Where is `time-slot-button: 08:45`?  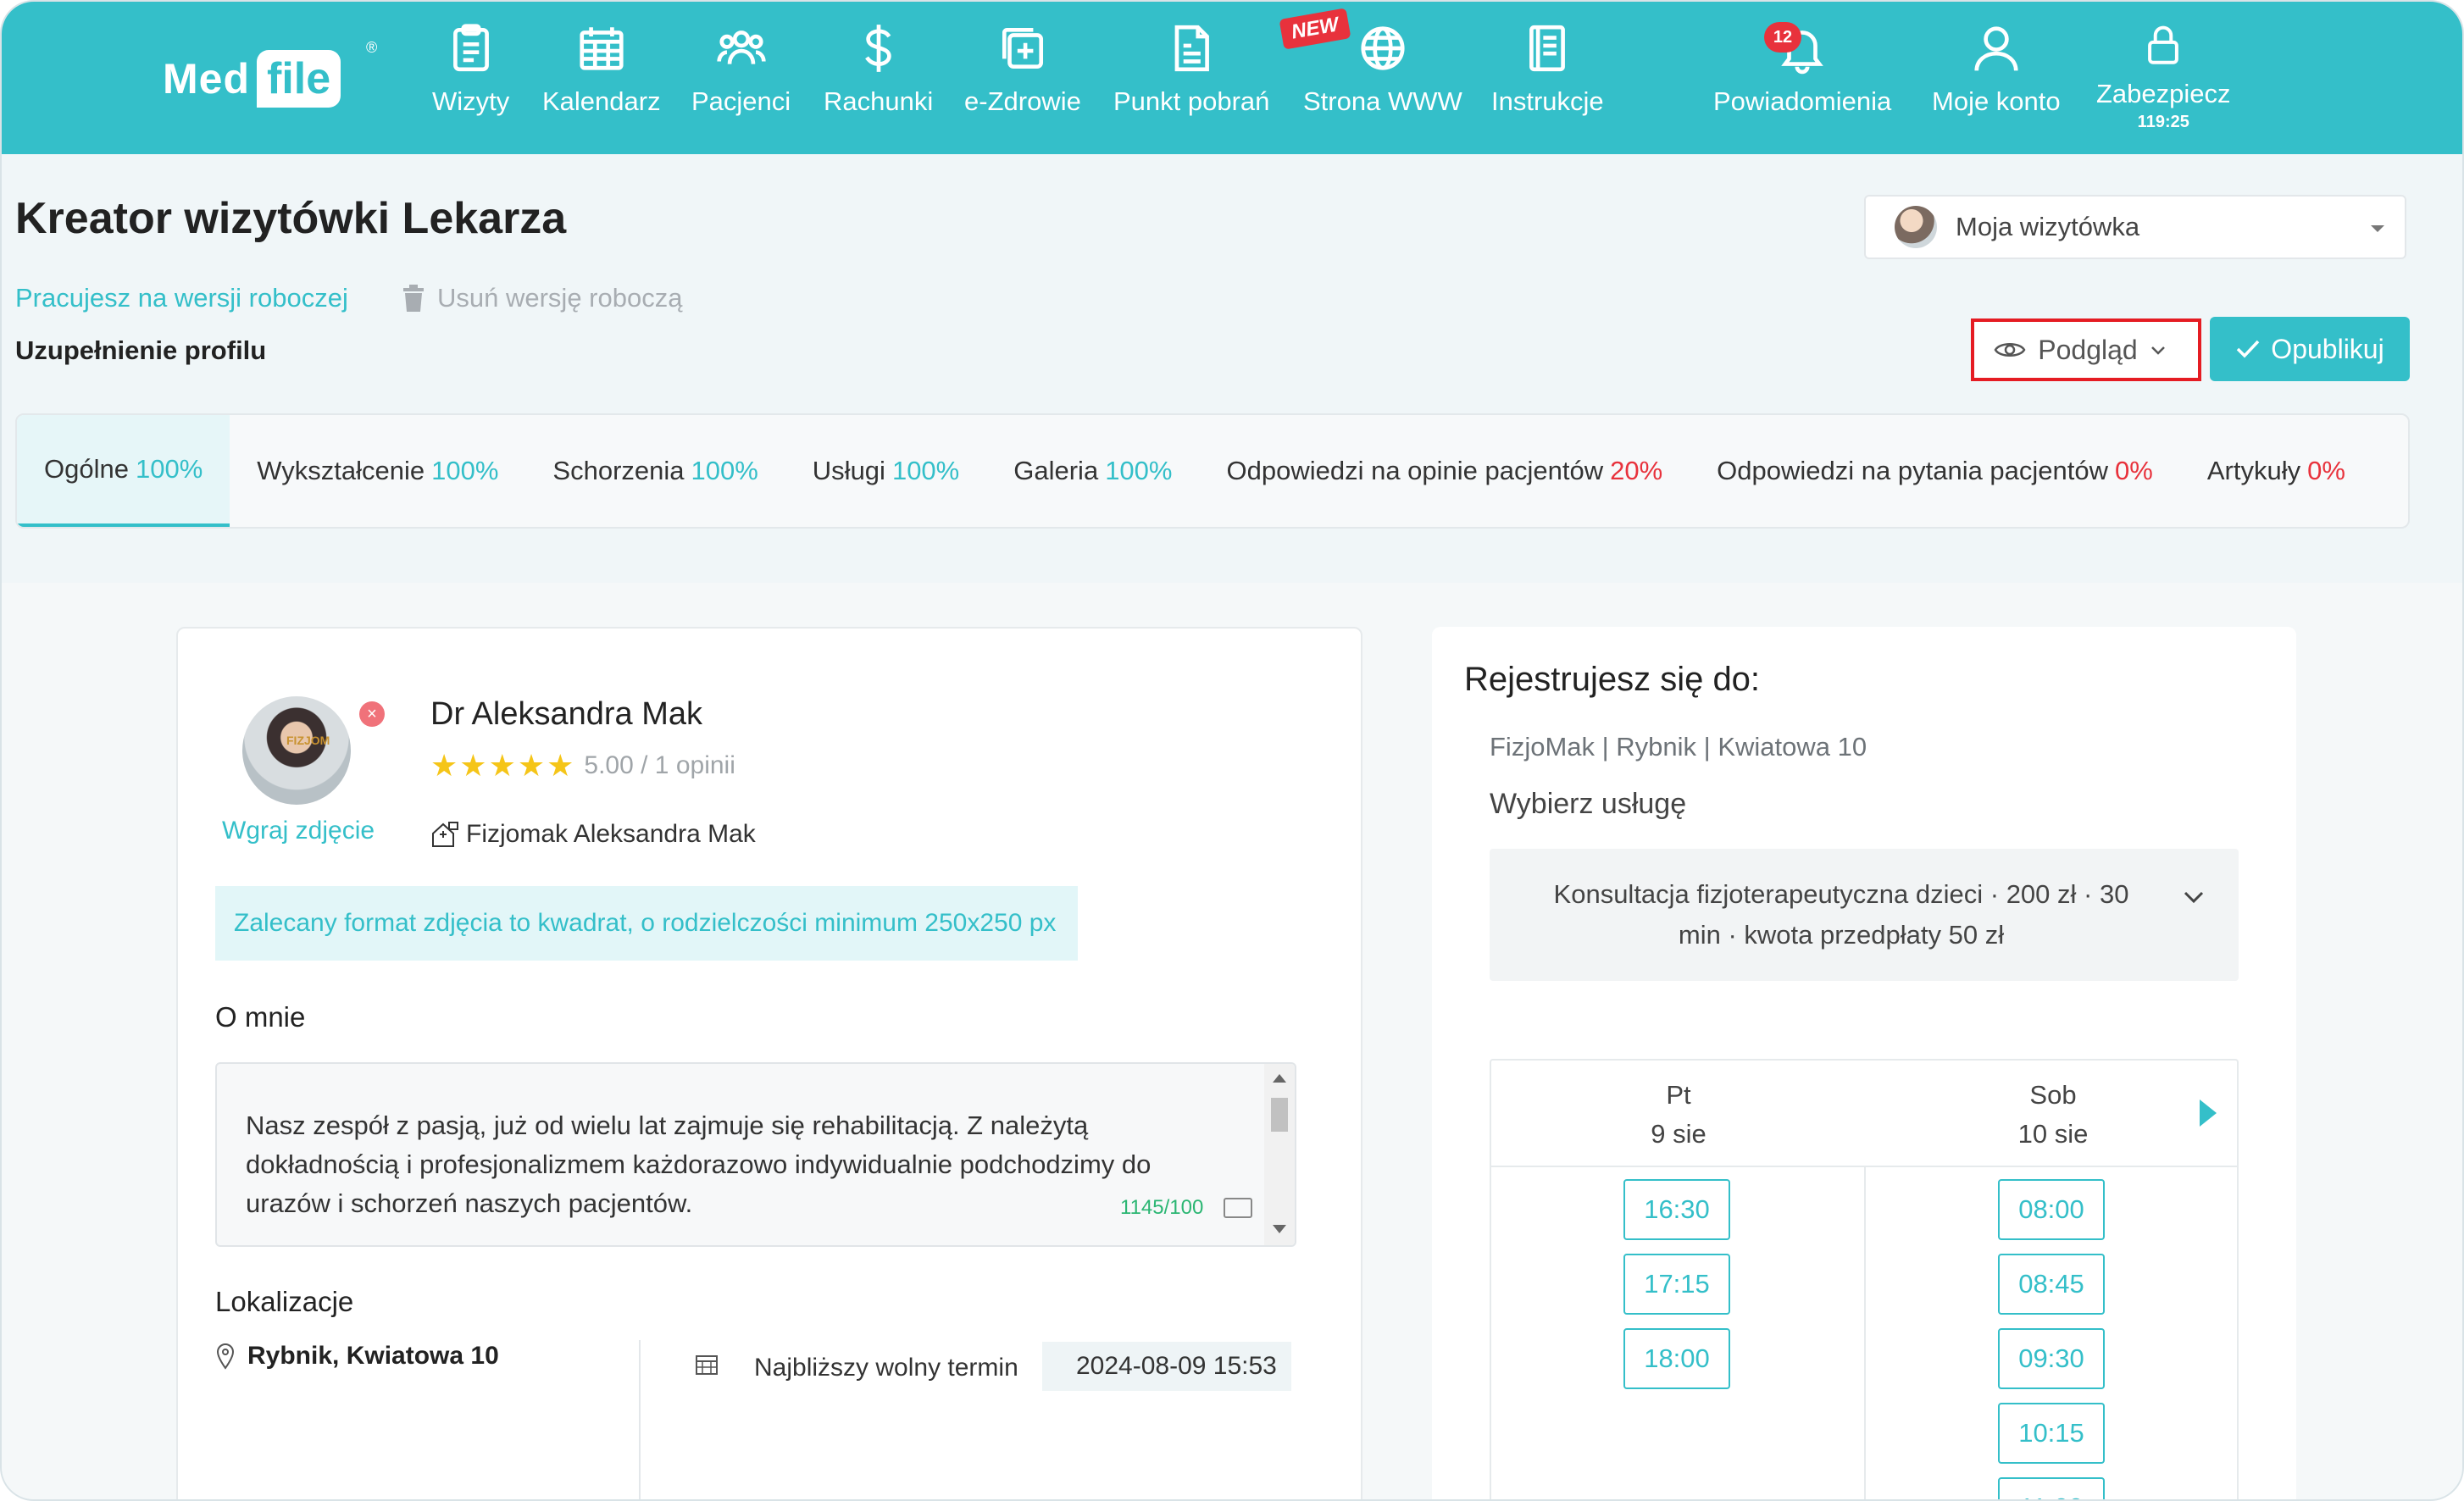
time-slot-button: 08:45 is located at coordinates (2052, 1284).